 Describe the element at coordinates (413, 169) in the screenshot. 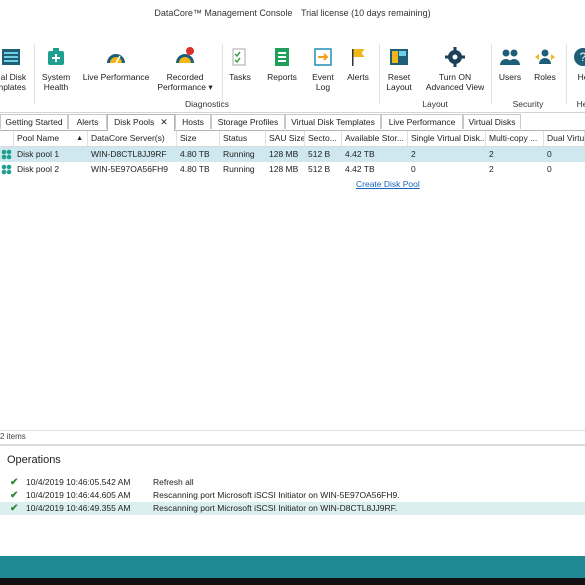

I see `cell-single-virtual-disk: 0` at that location.